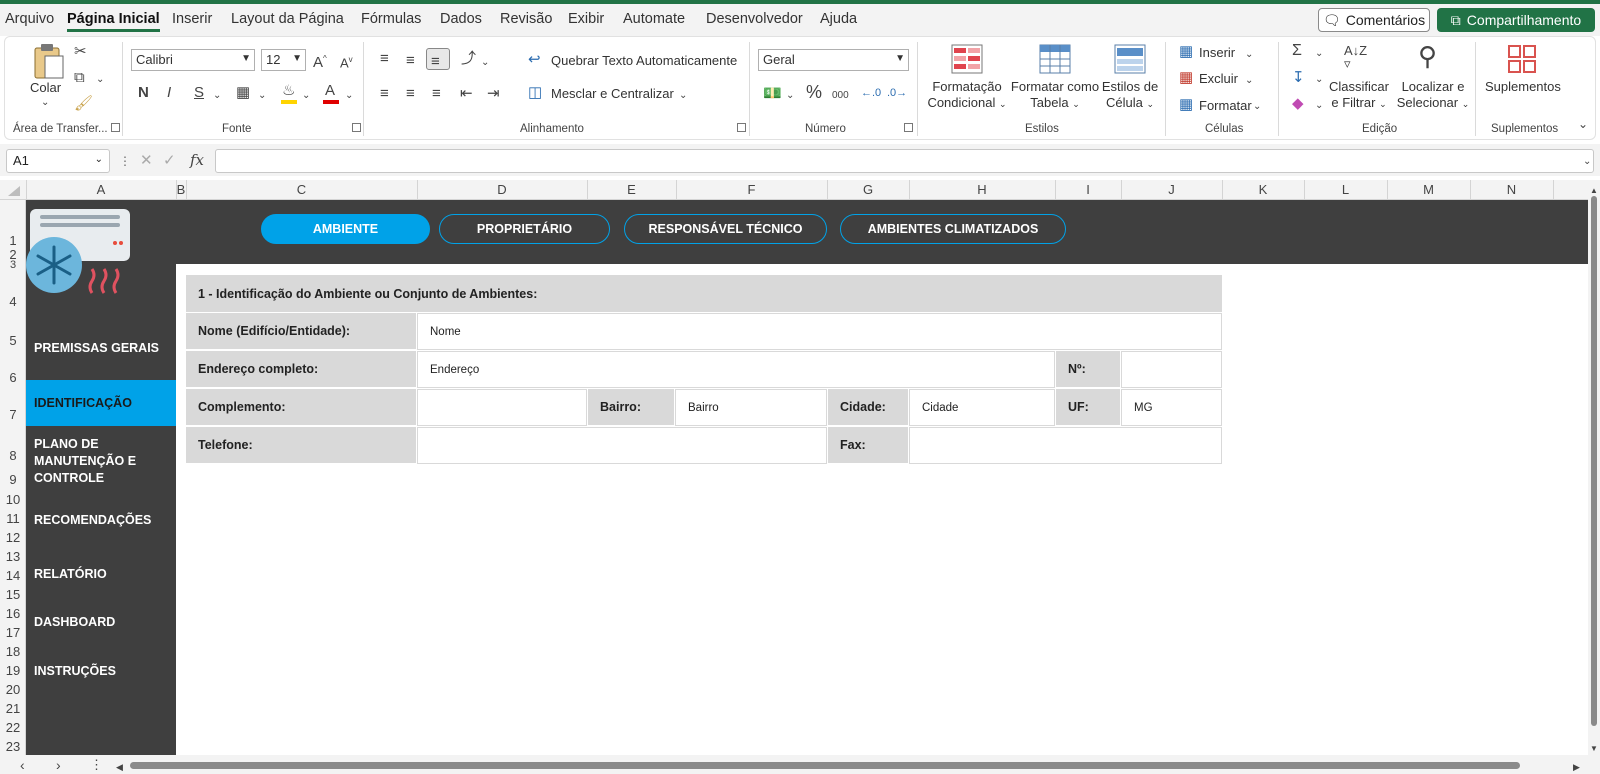 The width and height of the screenshot is (1600, 774). What do you see at coordinates (330, 91) in the screenshot?
I see `font-color-icon: A` at bounding box center [330, 91].